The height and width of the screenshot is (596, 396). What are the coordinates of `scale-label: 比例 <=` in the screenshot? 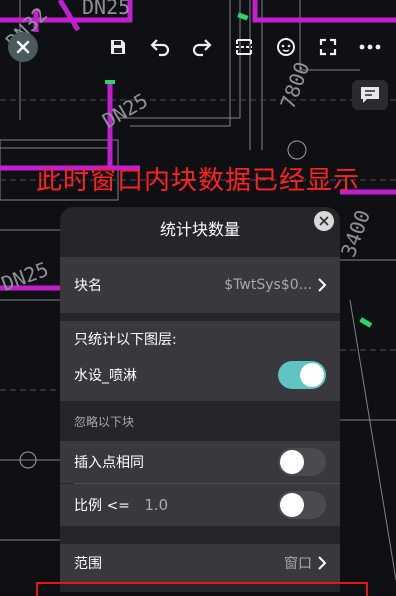 It's located at (102, 506).